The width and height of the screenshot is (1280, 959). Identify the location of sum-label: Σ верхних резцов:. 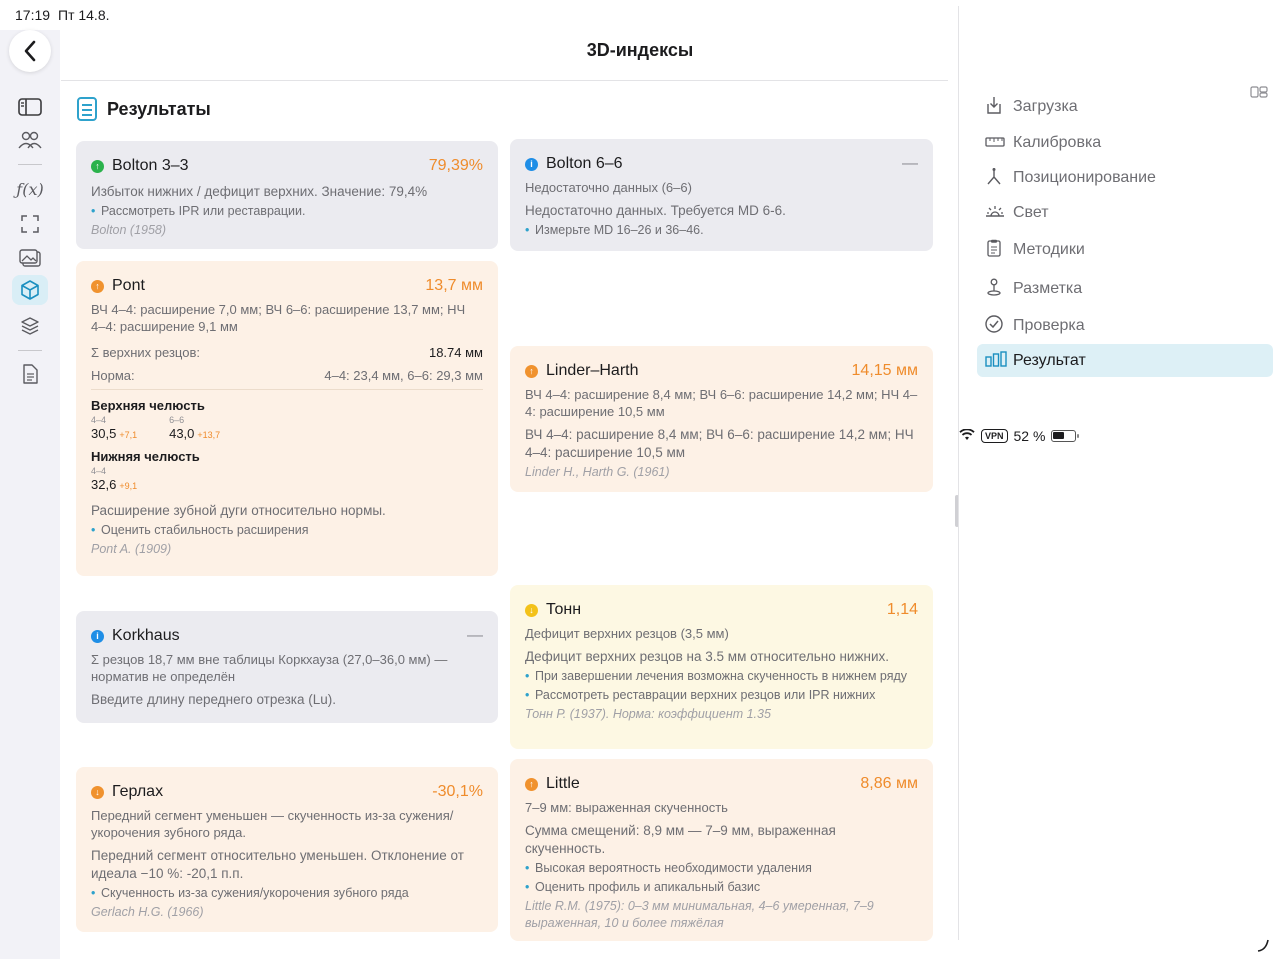
(145, 352).